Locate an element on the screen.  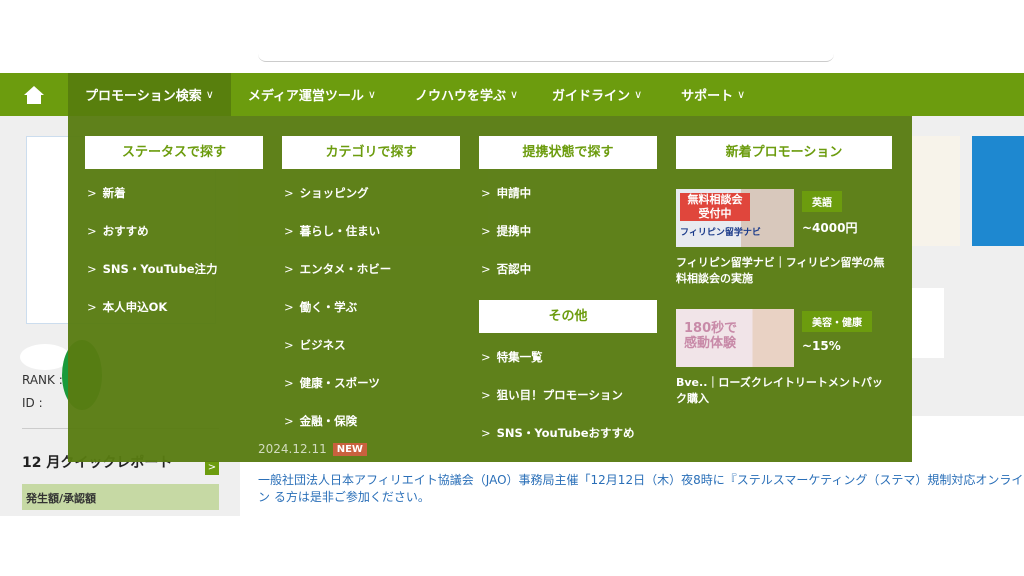
nav-label: サポート is located at coordinates (707, 96).